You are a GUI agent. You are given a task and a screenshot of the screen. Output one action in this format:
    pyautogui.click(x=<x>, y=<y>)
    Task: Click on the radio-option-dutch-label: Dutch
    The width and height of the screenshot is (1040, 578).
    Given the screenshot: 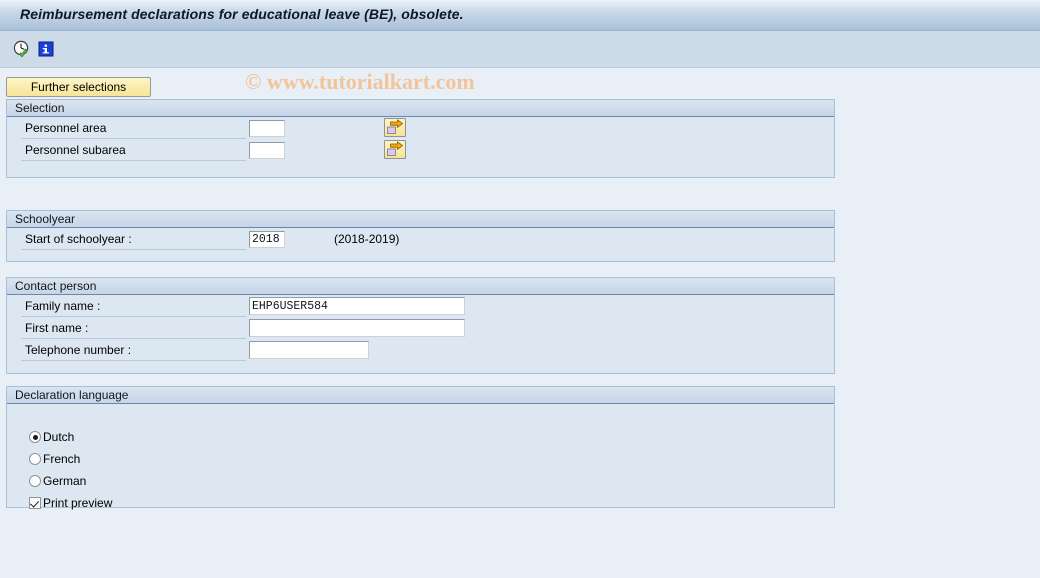 What is the action you would take?
    pyautogui.click(x=59, y=437)
    